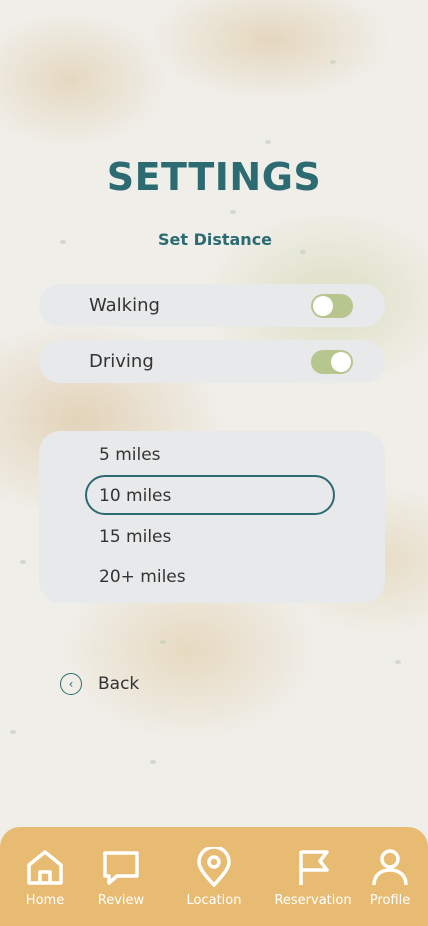  I want to click on tab-location: Location, so click(214, 877).